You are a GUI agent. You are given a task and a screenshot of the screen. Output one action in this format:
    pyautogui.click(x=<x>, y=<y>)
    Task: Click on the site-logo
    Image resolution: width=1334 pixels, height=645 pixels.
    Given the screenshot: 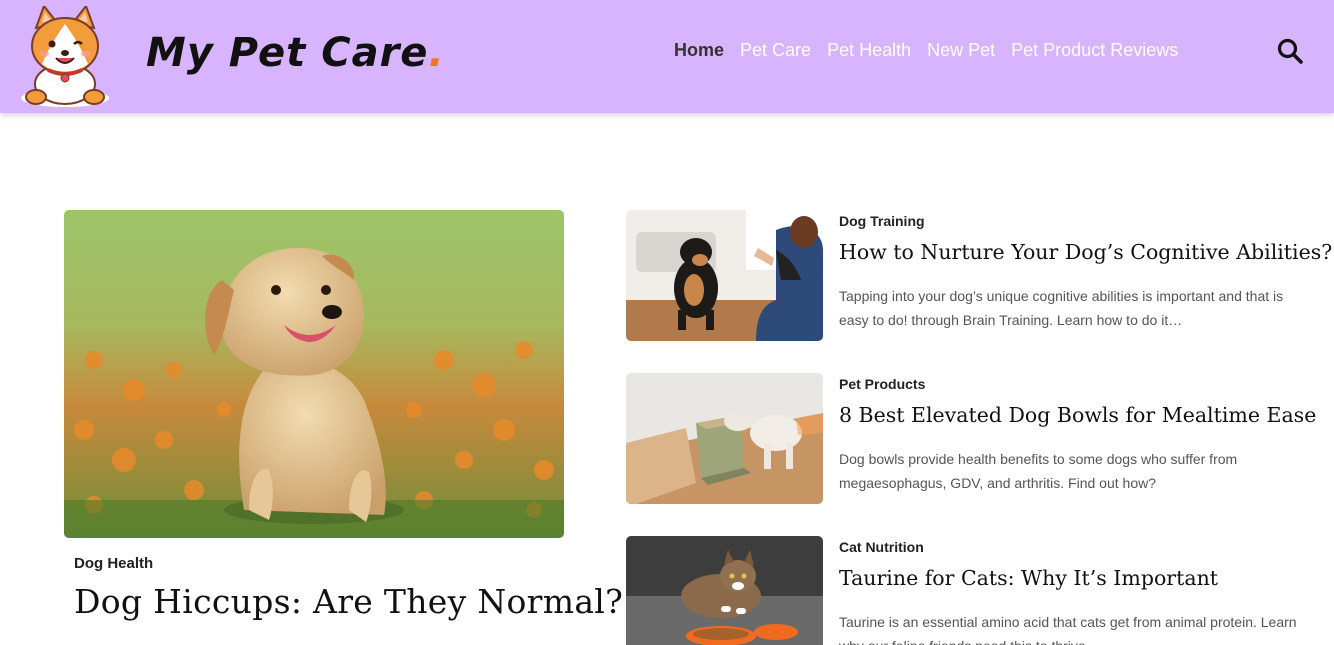 What is the action you would take?
    pyautogui.click(x=65, y=57)
    